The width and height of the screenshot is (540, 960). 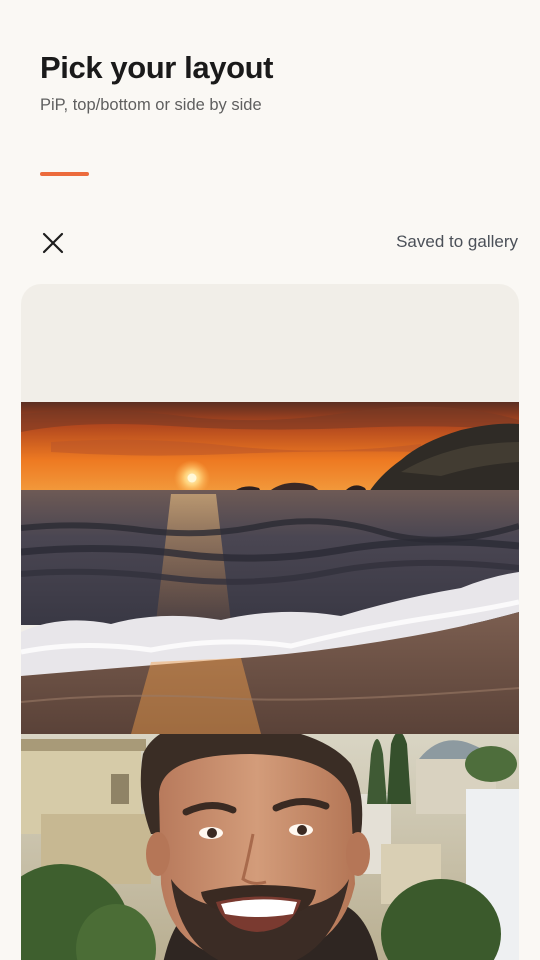 I want to click on close-button, so click(x=53, y=243).